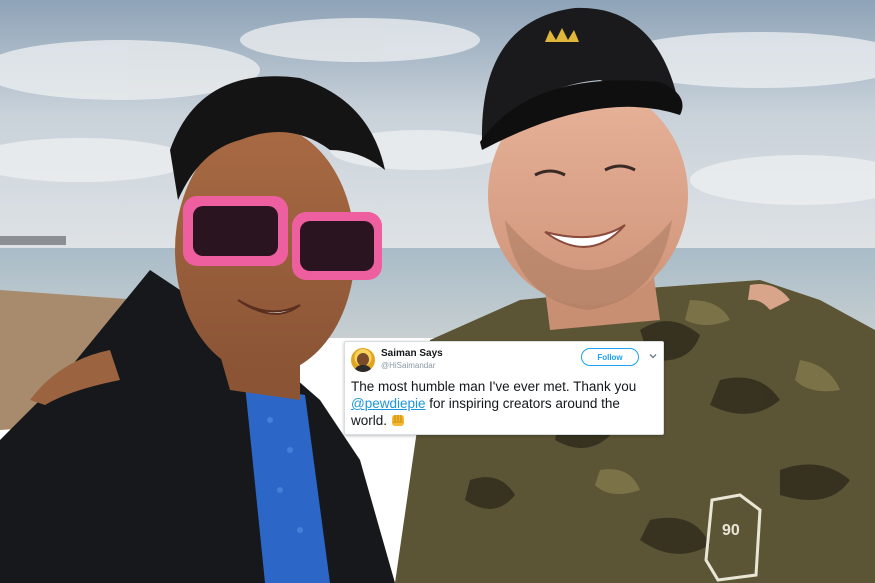 Image resolution: width=875 pixels, height=583 pixels. I want to click on follow-button: Follow, so click(610, 357).